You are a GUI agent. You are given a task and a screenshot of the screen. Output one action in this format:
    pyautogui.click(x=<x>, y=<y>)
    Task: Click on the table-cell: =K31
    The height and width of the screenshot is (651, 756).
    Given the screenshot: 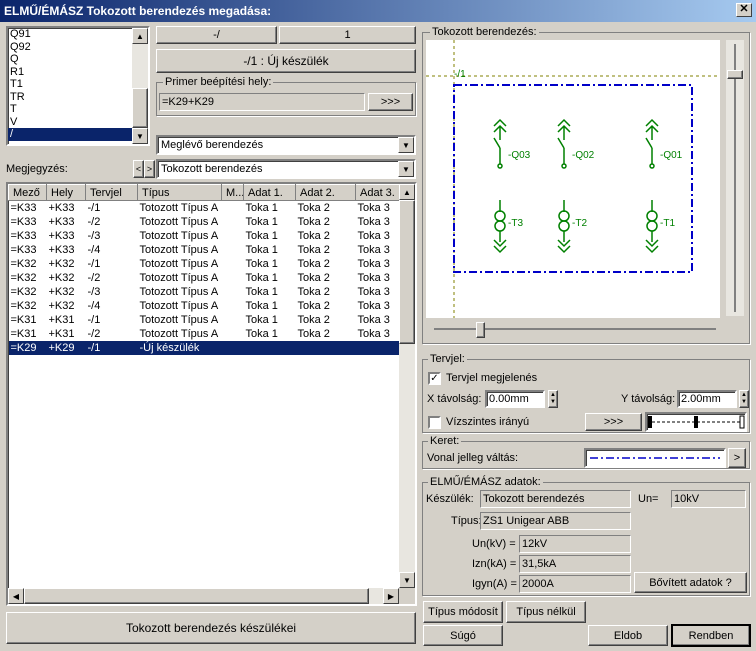 What is the action you would take?
    pyautogui.click(x=23, y=319)
    